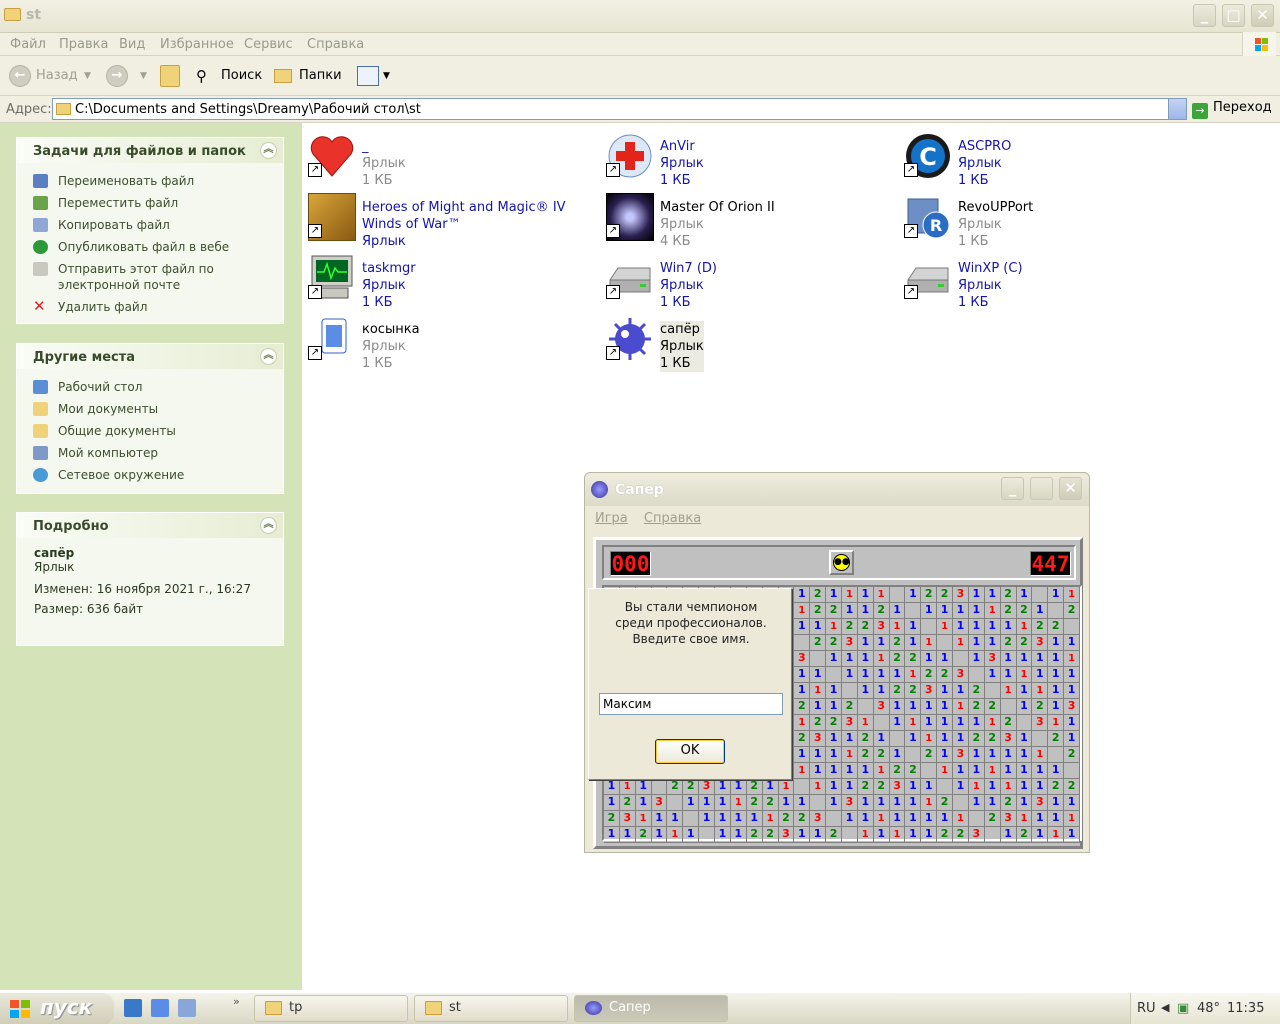 The width and height of the screenshot is (1280, 1024). I want to click on file-item: ↗ taskmgr Ярлык 1 КБ, so click(451, 282).